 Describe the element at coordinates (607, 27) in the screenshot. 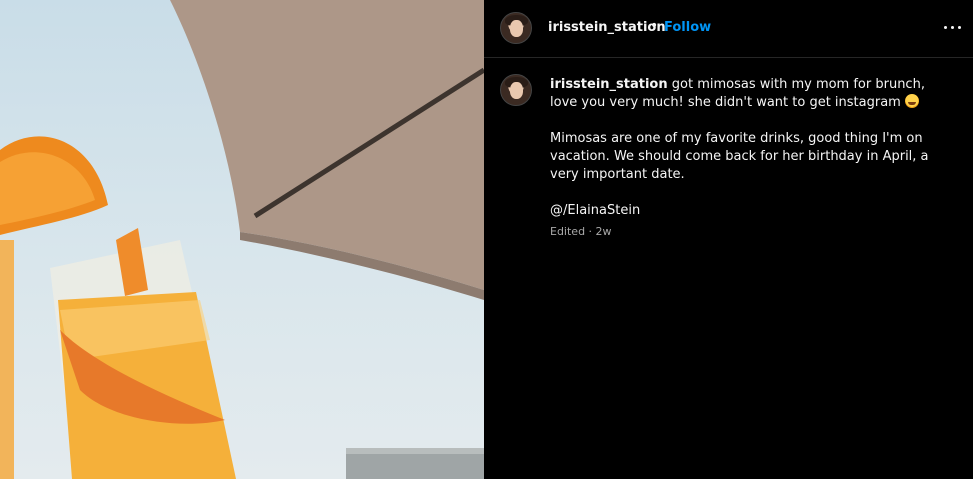

I see `header-username: irisstein_station` at that location.